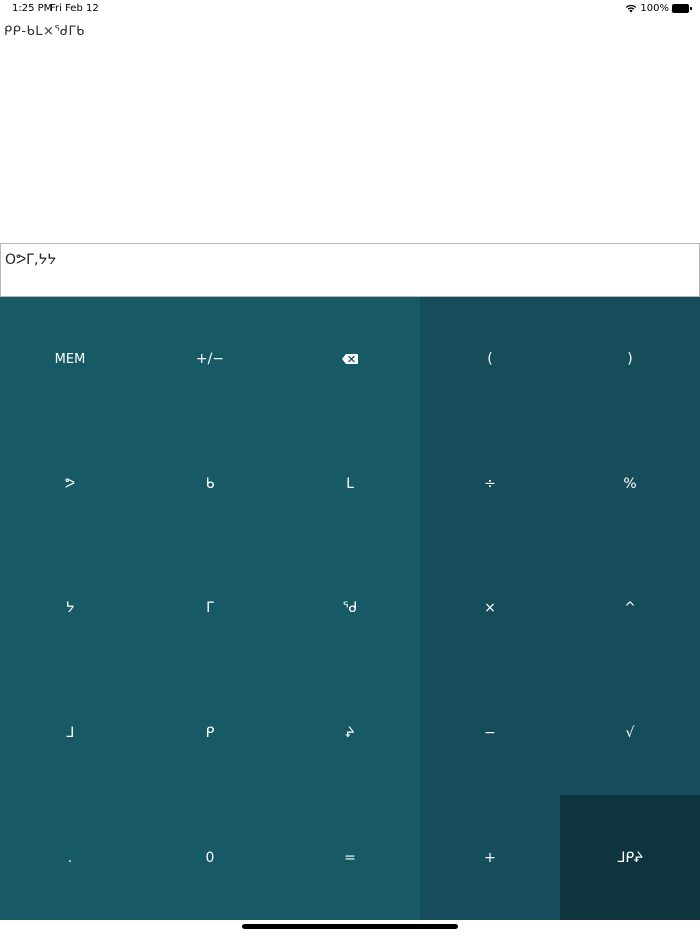 The image size is (700, 934). I want to click on digit-5-button: ᒥ, so click(210, 608).